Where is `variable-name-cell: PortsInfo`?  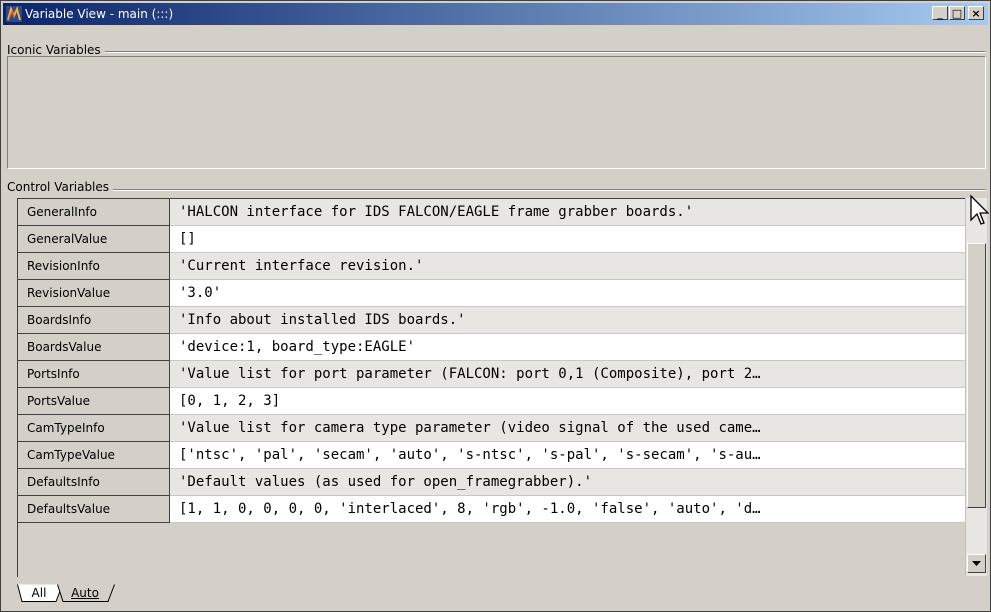 variable-name-cell: PortsInfo is located at coordinates (94, 374).